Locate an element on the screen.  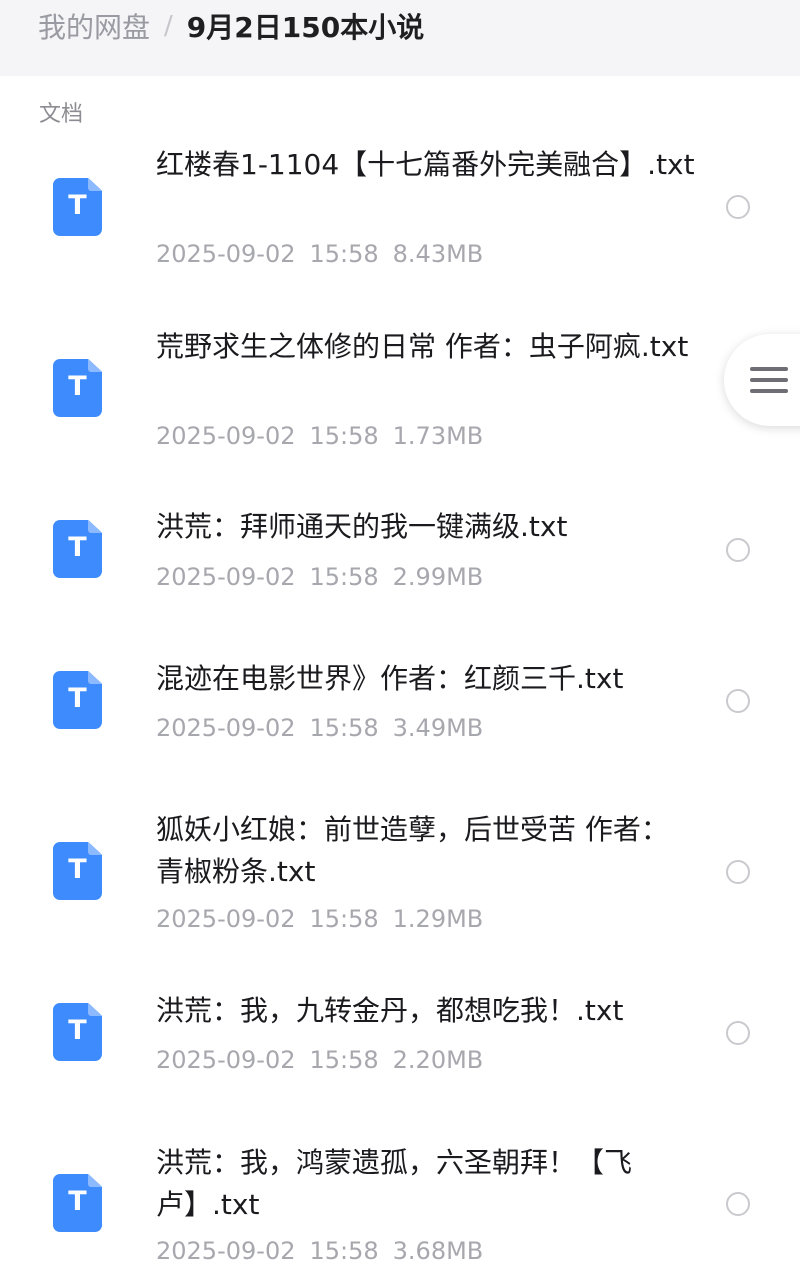
file-size: 2.20MB is located at coordinates (438, 1060).